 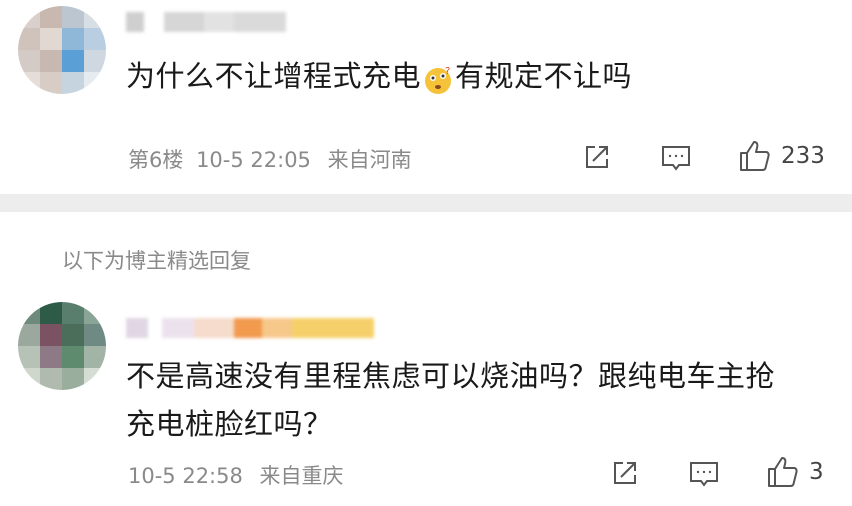 I want to click on avatar, so click(x=62, y=50).